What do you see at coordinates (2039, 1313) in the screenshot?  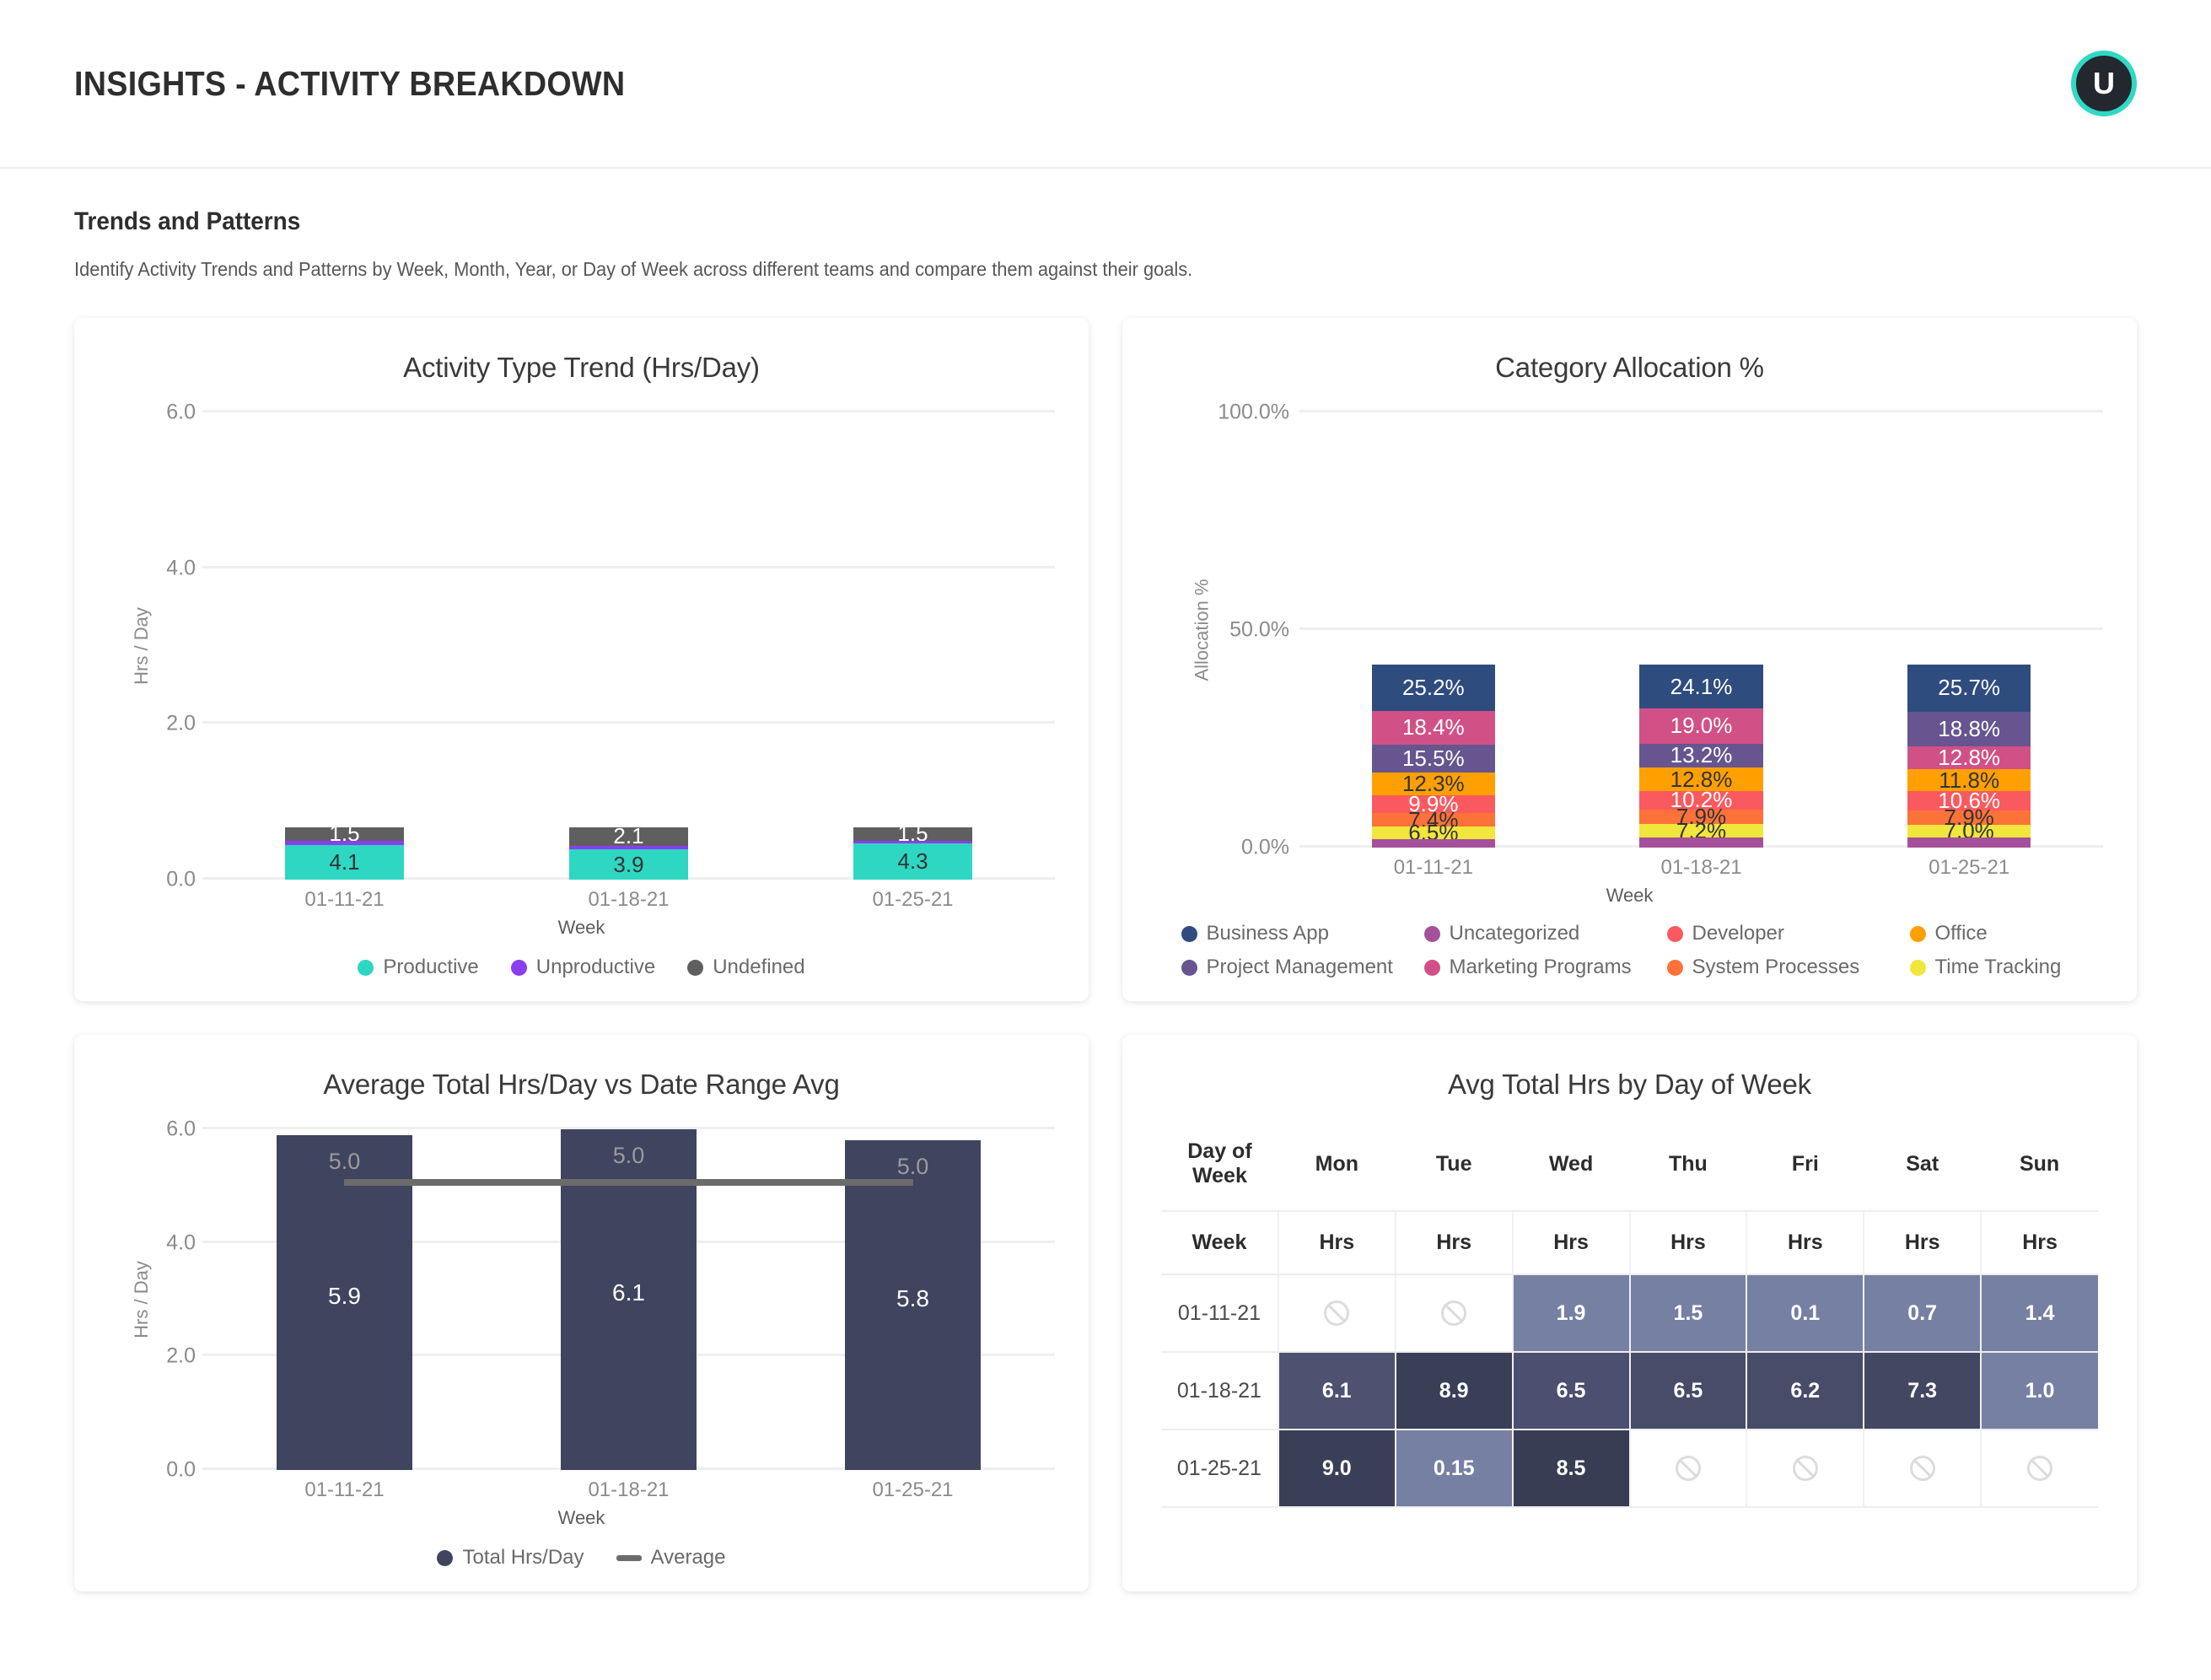 I see `heatmap-cell: 1.4` at bounding box center [2039, 1313].